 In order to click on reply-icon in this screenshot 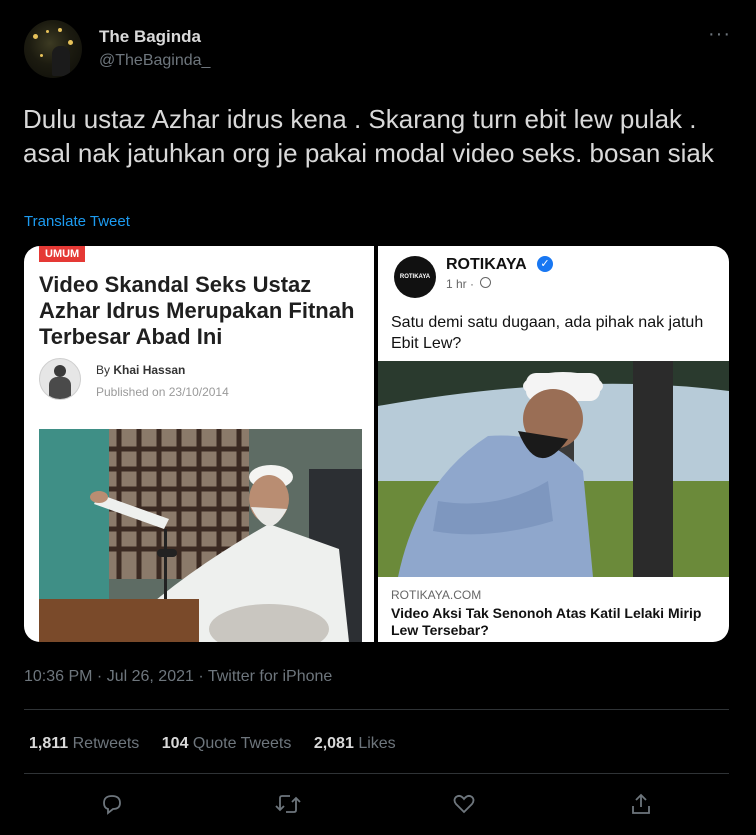, I will do `click(112, 805)`.